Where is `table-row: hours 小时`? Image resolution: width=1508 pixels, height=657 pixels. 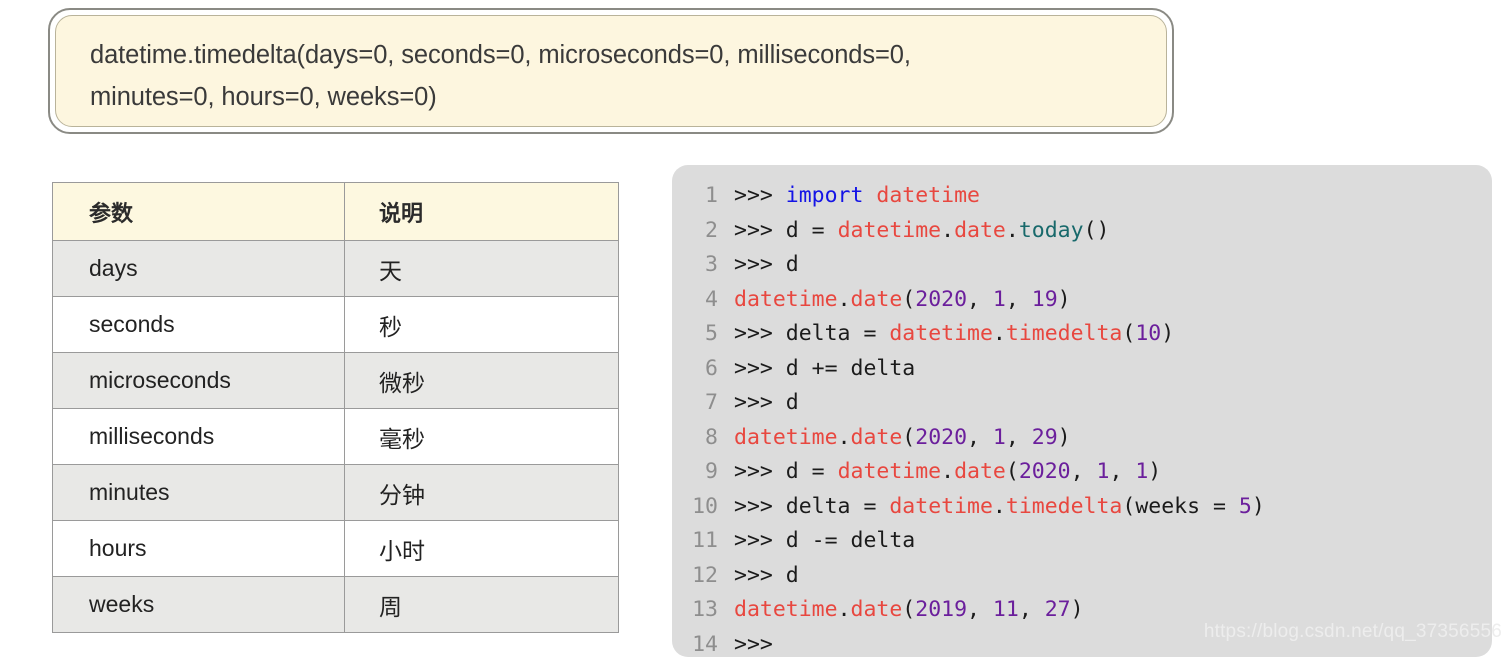
table-row: hours 小时 is located at coordinates (335, 548).